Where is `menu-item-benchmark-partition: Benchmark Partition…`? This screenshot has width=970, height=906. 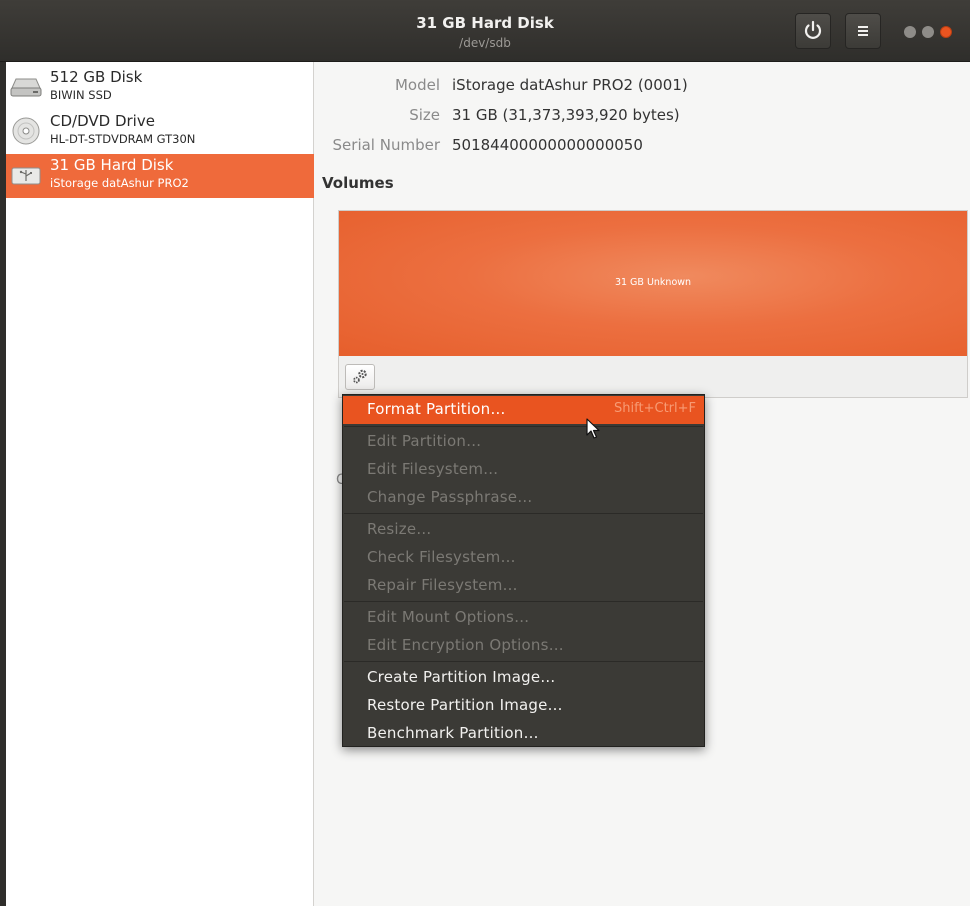 menu-item-benchmark-partition: Benchmark Partition… is located at coordinates (523, 734).